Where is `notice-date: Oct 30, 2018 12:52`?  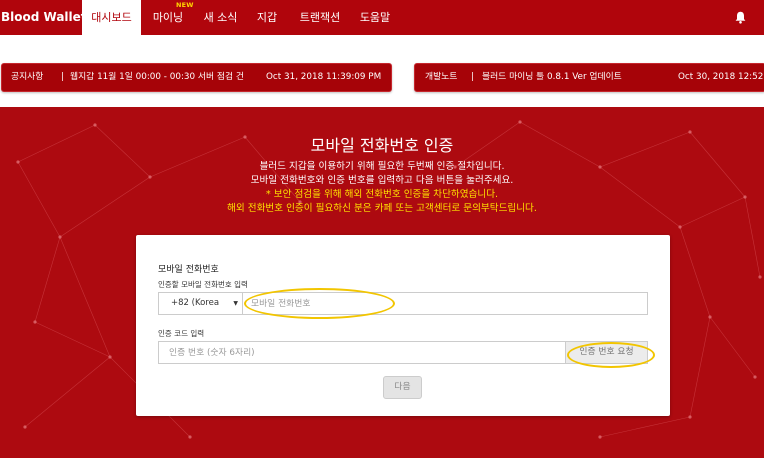 notice-date: Oct 30, 2018 12:52 is located at coordinates (721, 77).